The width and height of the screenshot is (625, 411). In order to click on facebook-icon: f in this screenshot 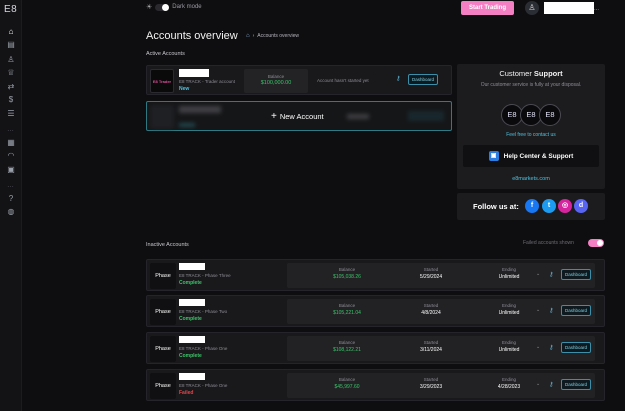, I will do `click(532, 206)`.